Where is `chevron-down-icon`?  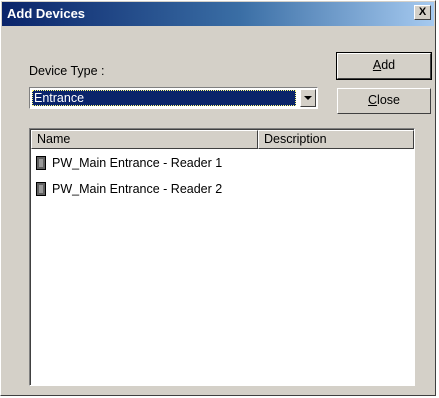
chevron-down-icon is located at coordinates (308, 98).